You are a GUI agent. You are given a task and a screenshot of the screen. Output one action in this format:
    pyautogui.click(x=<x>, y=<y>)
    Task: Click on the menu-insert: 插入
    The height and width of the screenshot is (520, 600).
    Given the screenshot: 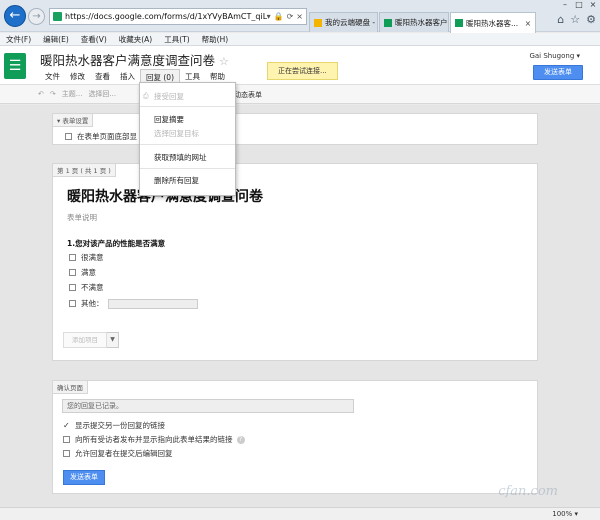 What is the action you would take?
    pyautogui.click(x=127, y=77)
    